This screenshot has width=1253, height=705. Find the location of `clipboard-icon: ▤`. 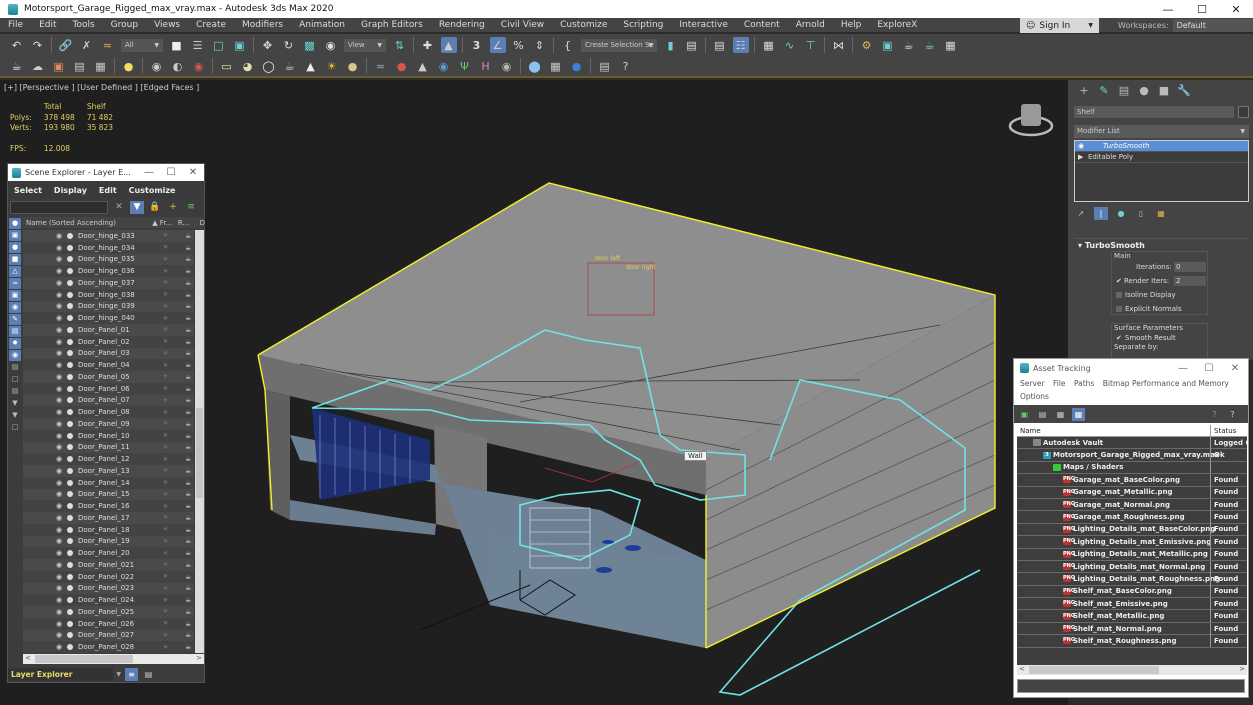

clipboard-icon: ▤ is located at coordinates (605, 66).